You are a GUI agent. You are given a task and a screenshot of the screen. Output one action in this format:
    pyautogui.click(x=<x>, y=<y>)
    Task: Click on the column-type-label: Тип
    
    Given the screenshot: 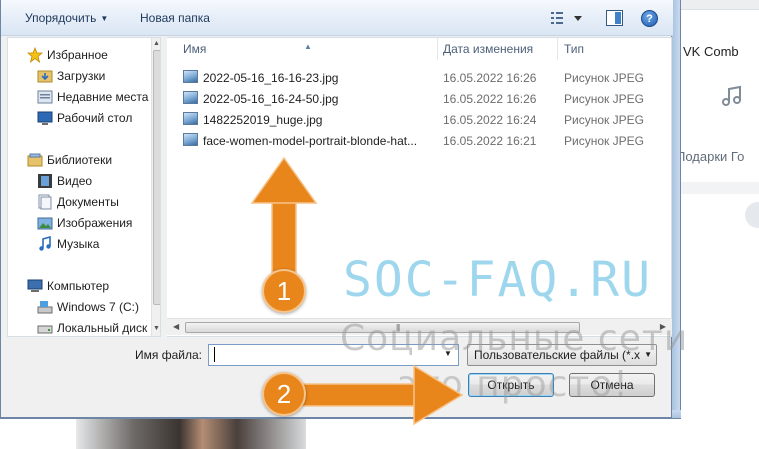 What is the action you would take?
    pyautogui.click(x=574, y=49)
    